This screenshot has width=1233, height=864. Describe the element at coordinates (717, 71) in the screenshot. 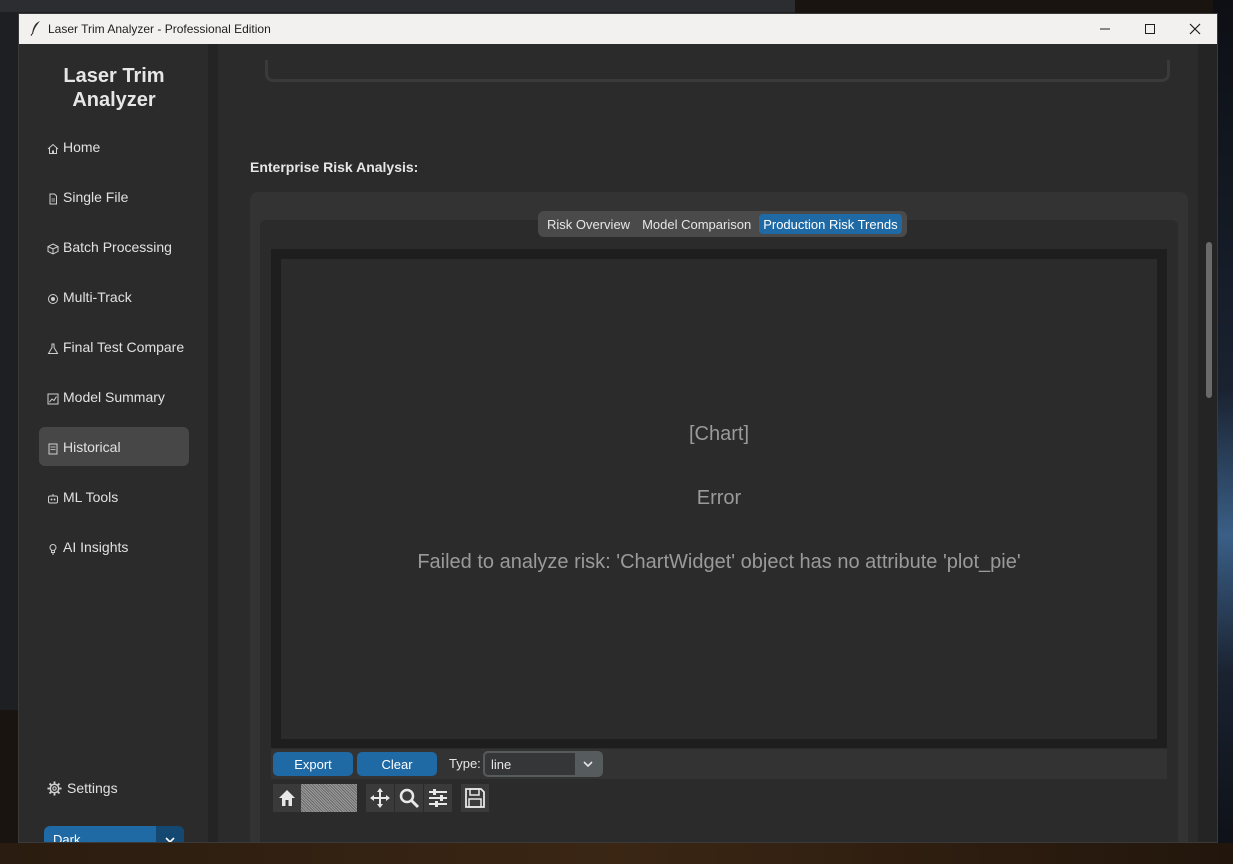

I see `previous-section-frame` at that location.